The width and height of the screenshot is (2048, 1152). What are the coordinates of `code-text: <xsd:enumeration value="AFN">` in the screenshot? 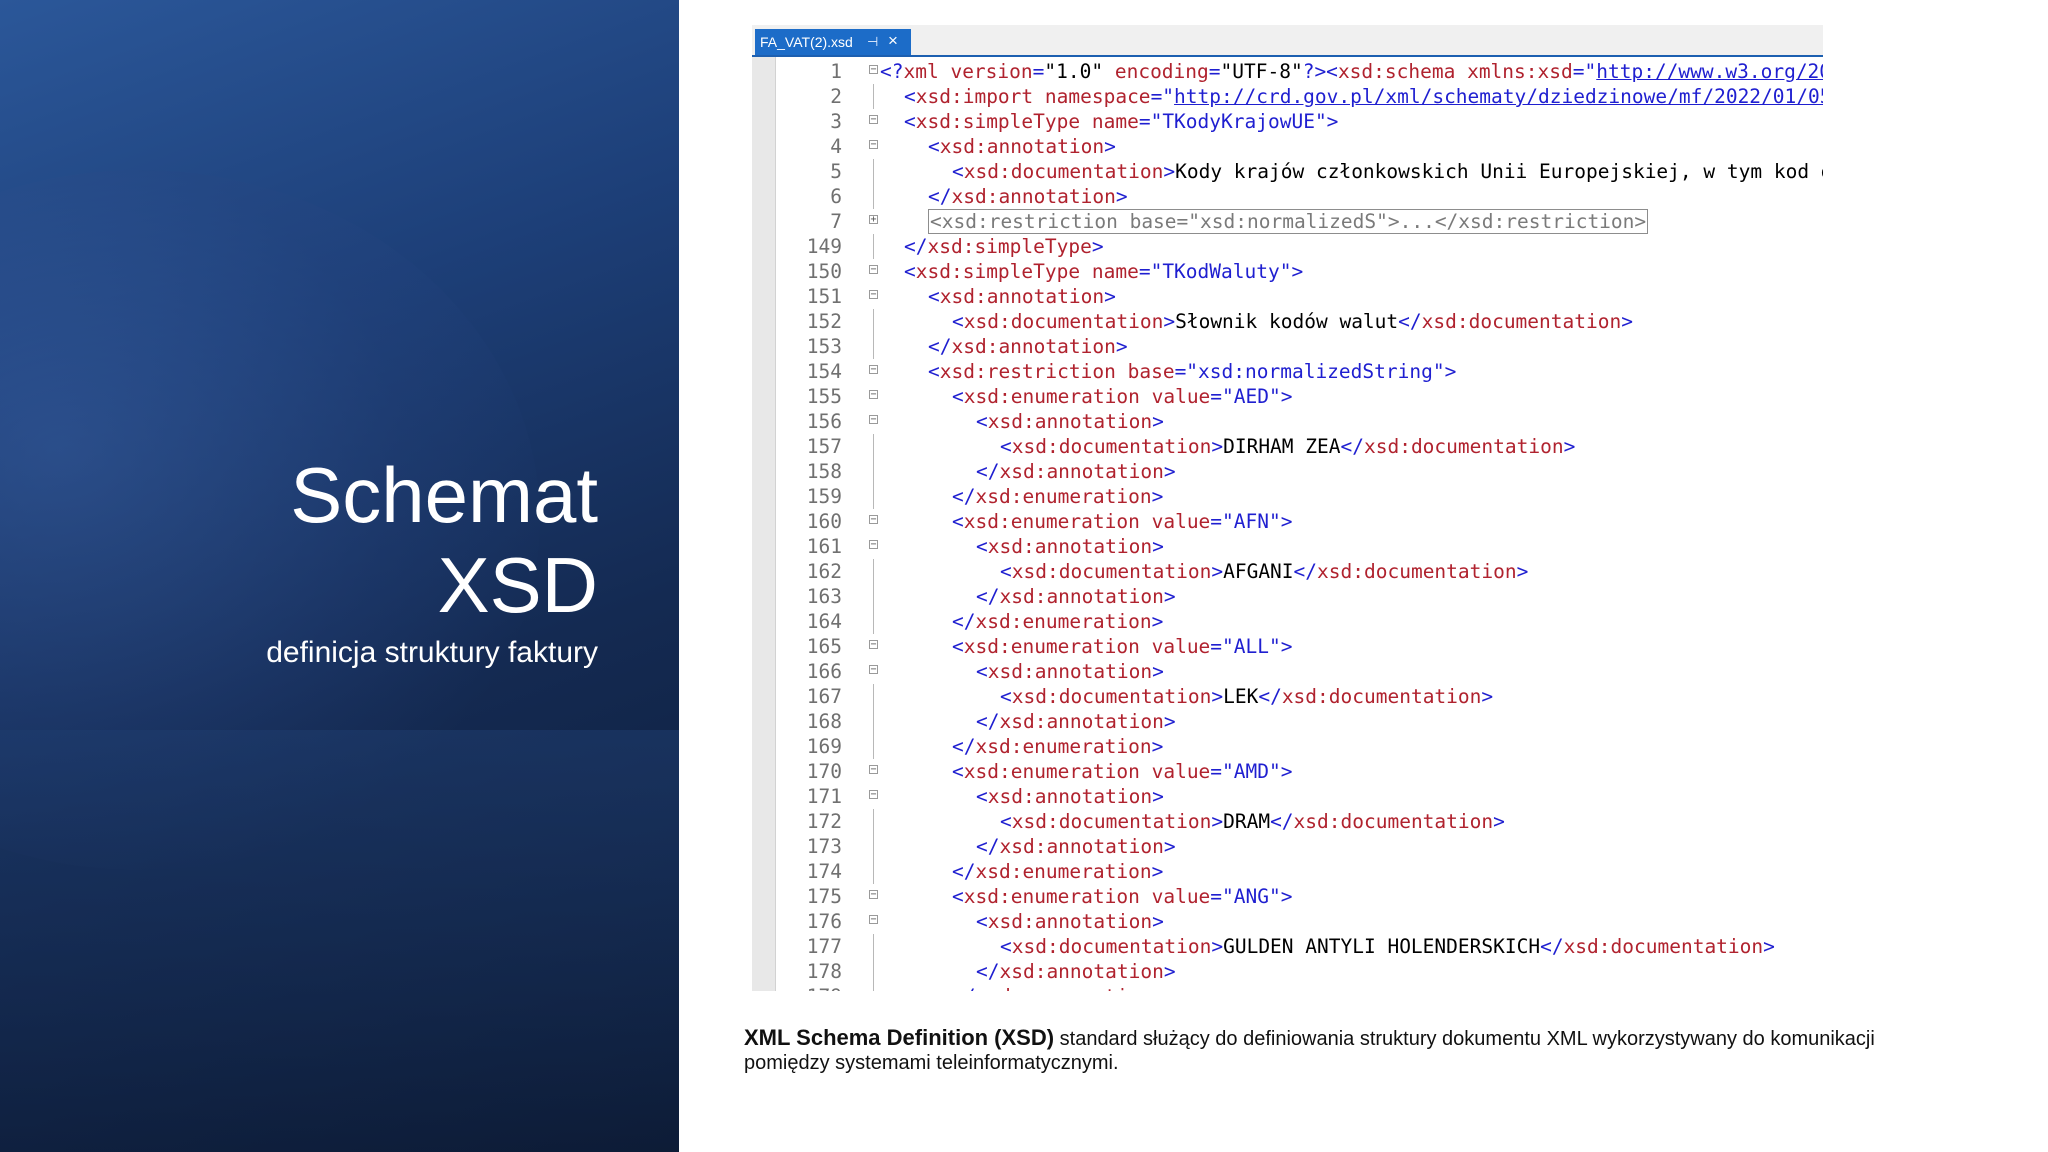 It's located at (1122, 521).